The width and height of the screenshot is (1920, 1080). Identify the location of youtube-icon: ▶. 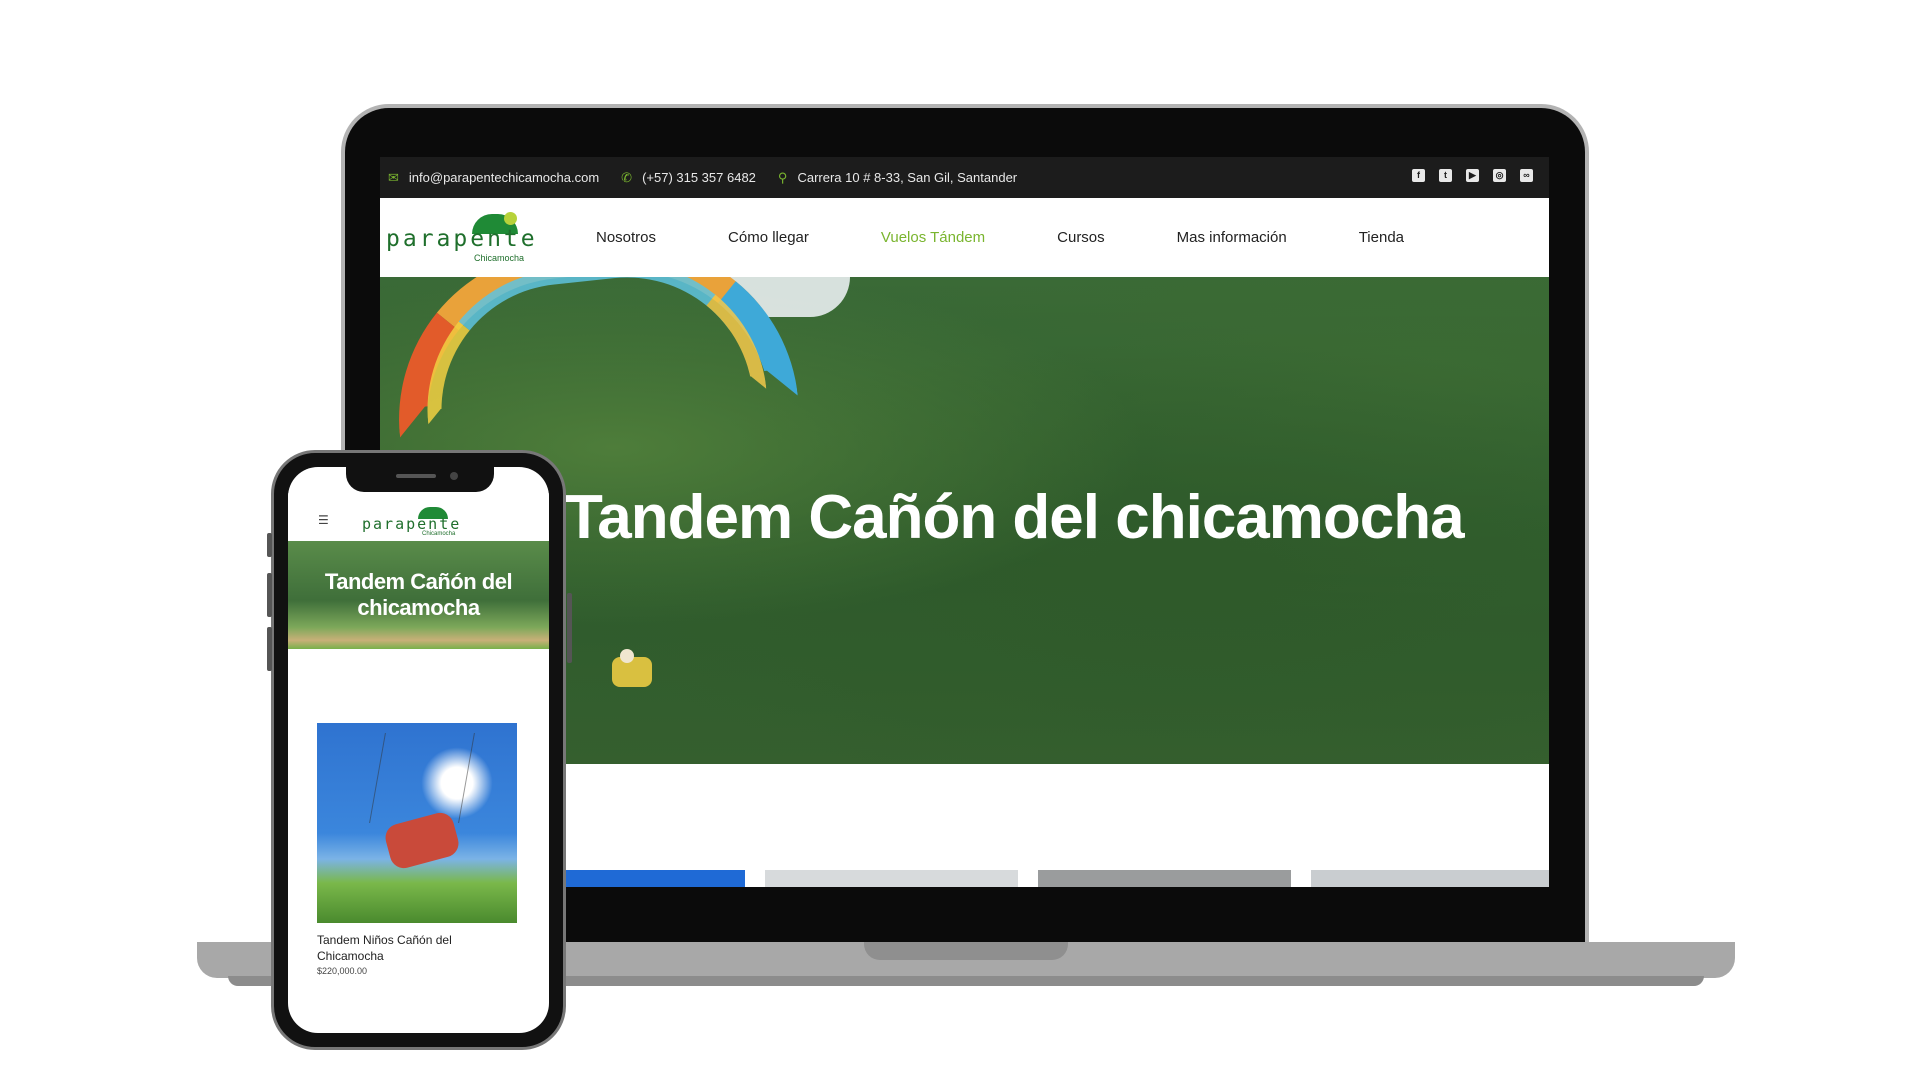
(1472, 175).